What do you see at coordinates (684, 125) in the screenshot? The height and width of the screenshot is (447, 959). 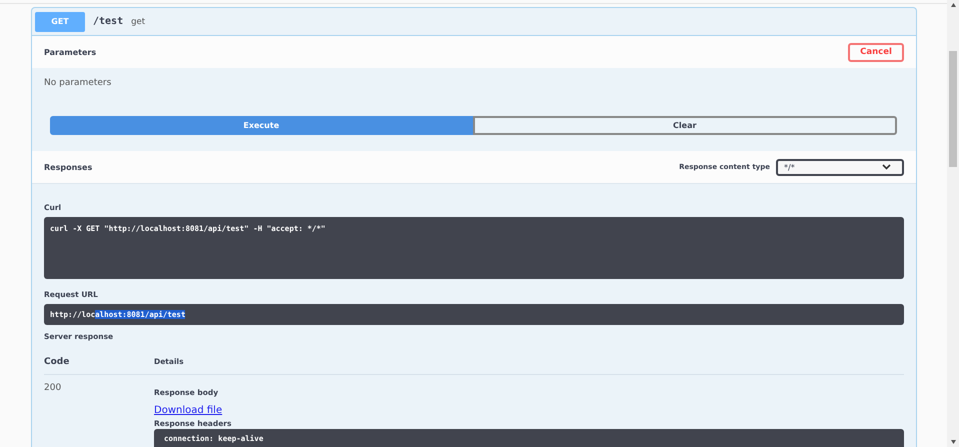 I see `clear-button: Clear` at bounding box center [684, 125].